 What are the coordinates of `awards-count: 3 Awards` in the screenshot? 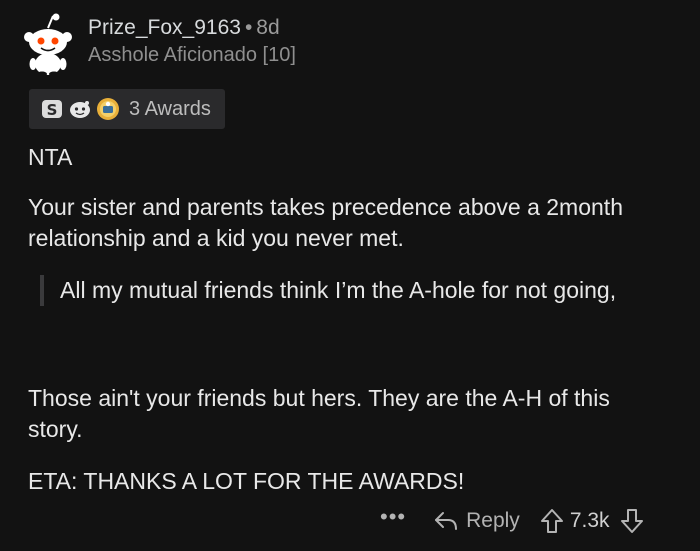 It's located at (170, 108).